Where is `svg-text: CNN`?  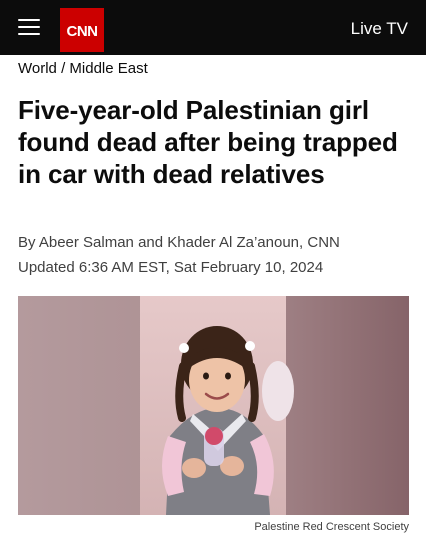 svg-text: CNN is located at coordinates (82, 31).